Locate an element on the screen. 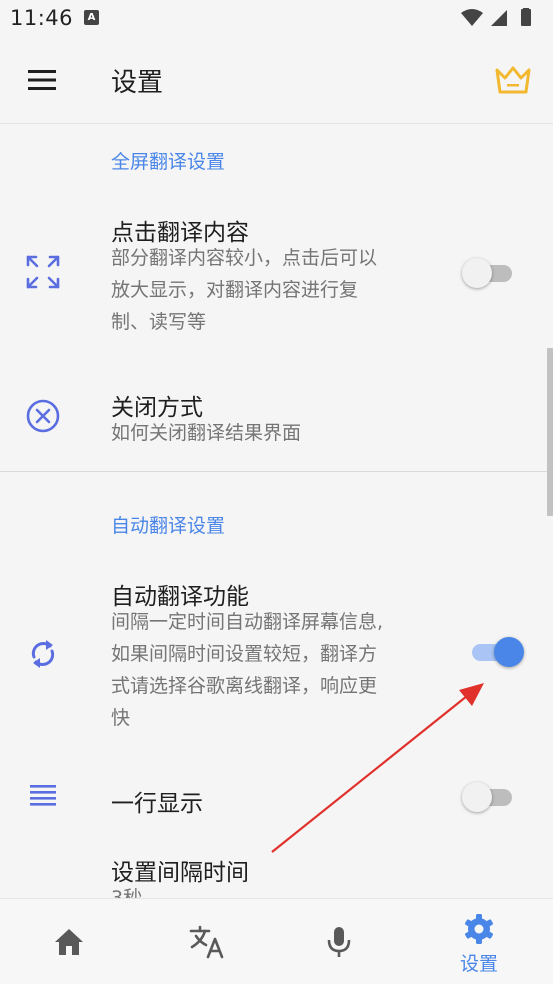 The image size is (553, 984). section-divider is located at coordinates (276, 471).